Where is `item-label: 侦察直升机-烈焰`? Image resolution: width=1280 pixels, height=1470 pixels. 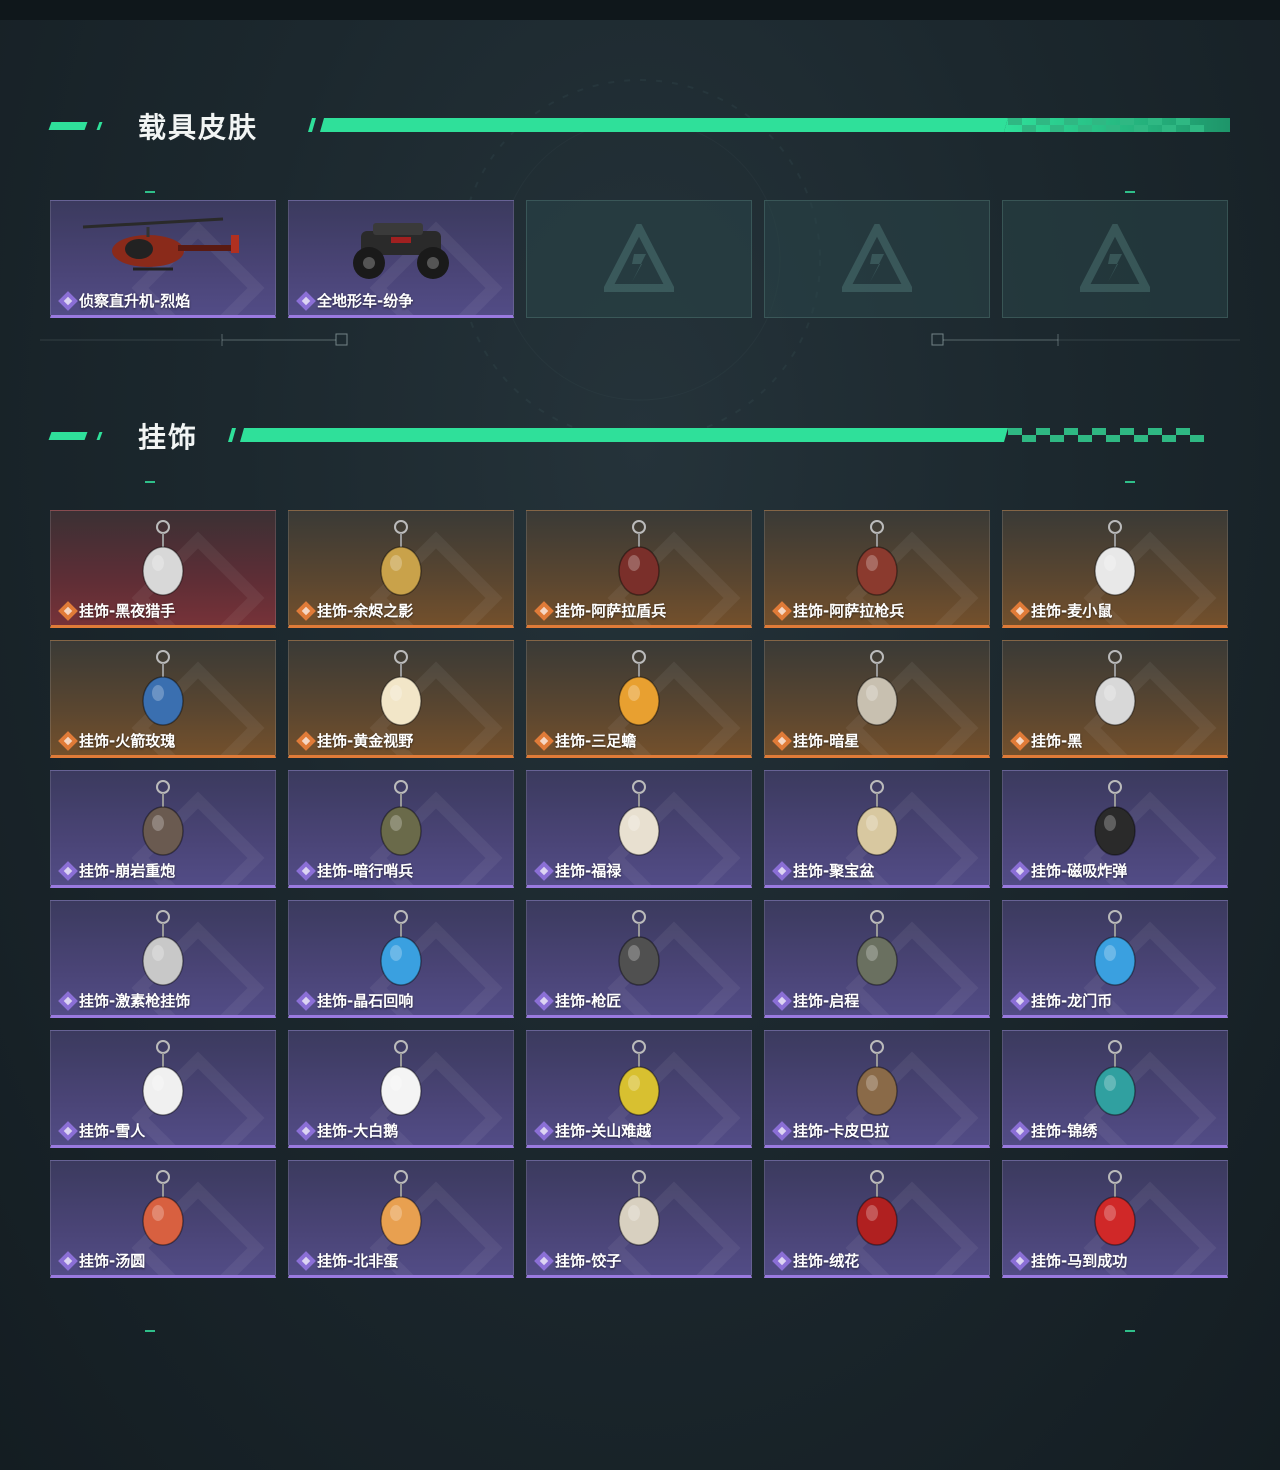
item-label: 侦察直升机-烈焰 is located at coordinates (124, 300).